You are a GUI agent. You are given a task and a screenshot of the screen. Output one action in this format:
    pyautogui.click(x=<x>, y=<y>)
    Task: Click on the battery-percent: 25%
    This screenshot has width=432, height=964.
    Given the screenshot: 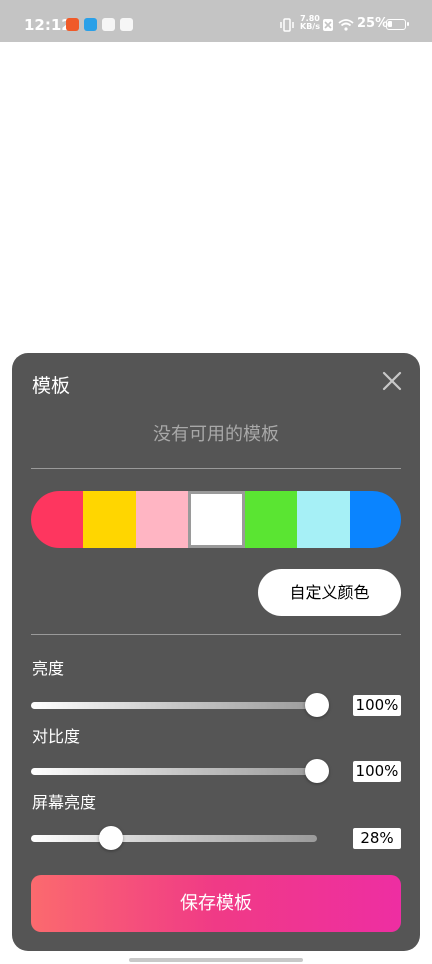 What is the action you would take?
    pyautogui.click(x=373, y=23)
    